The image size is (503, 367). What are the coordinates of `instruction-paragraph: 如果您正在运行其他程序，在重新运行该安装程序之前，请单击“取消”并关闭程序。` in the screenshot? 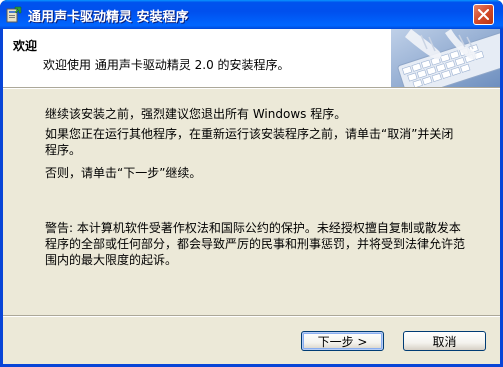 It's located at (249, 142).